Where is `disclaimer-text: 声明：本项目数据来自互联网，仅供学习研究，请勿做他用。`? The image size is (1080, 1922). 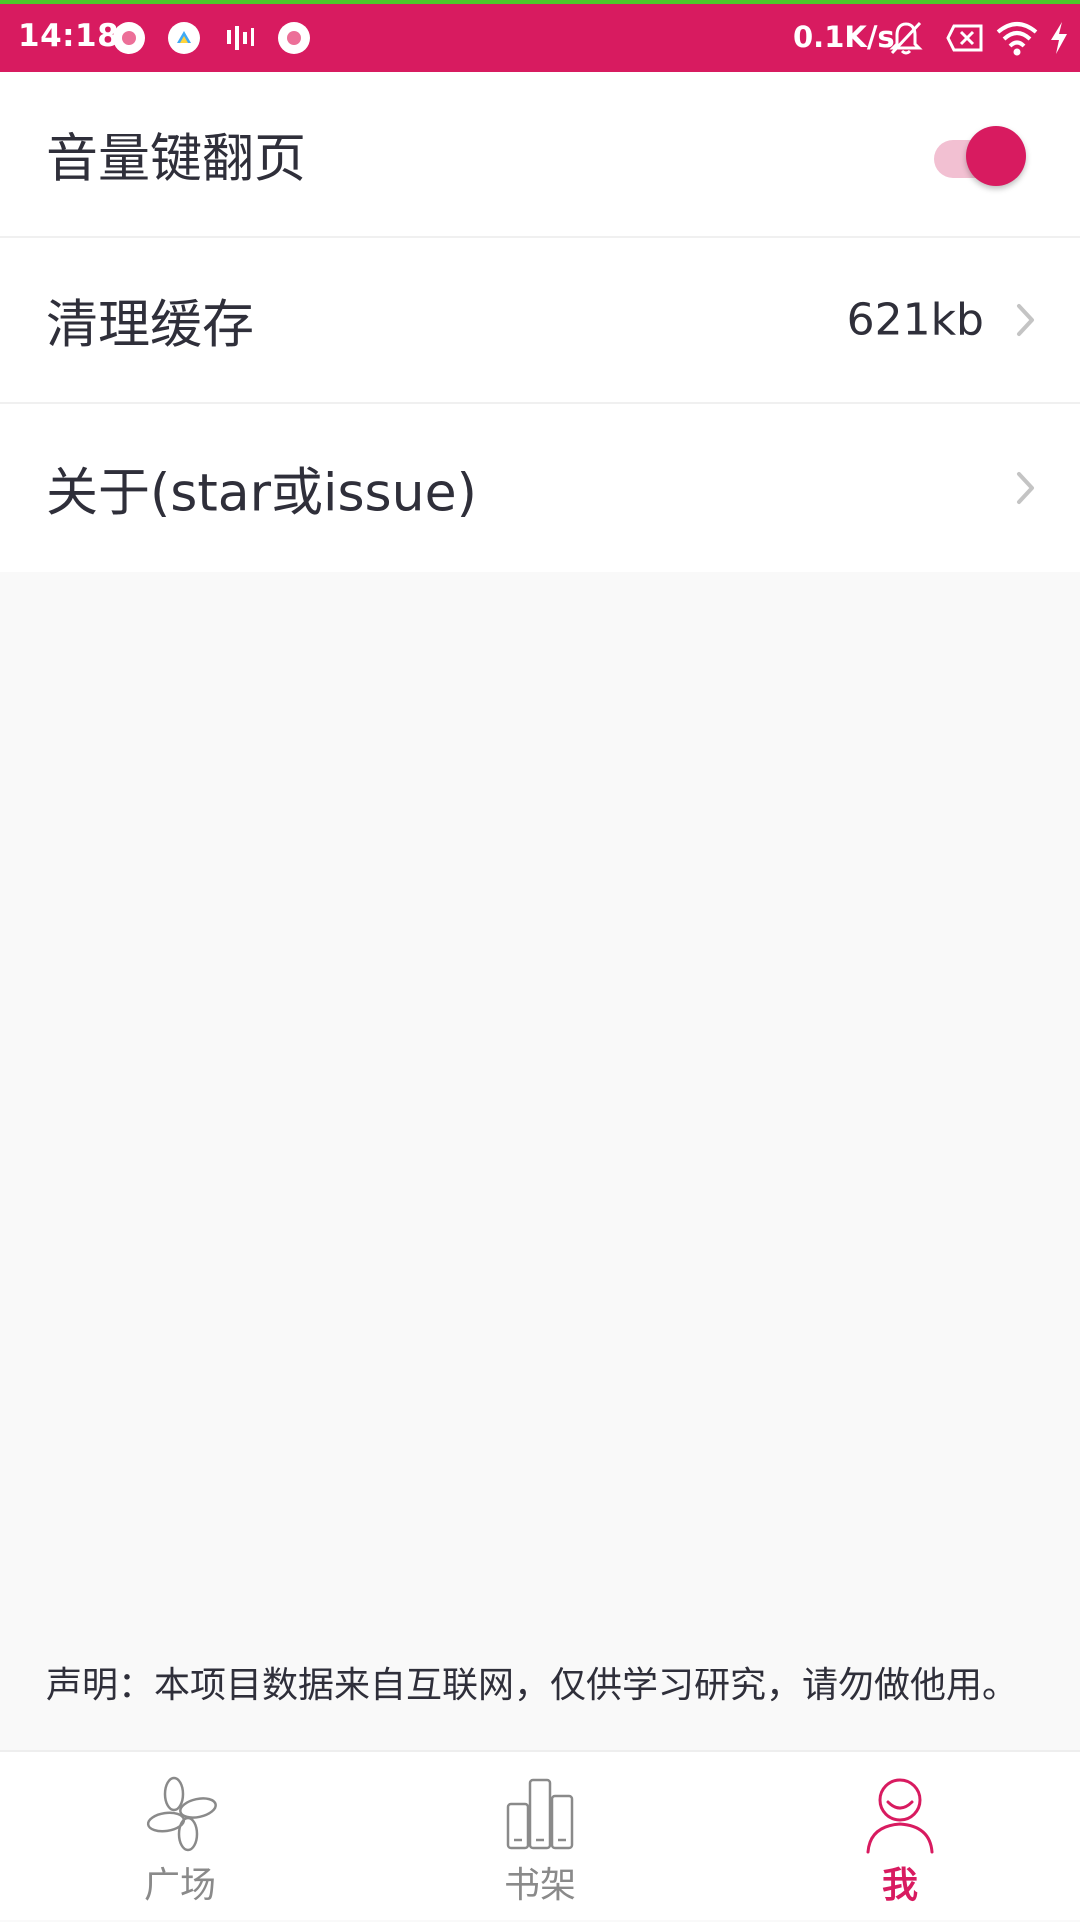 disclaimer-text: 声明：本项目数据来自互联网，仅供学习研究，请勿做他用。 is located at coordinates (532, 1685).